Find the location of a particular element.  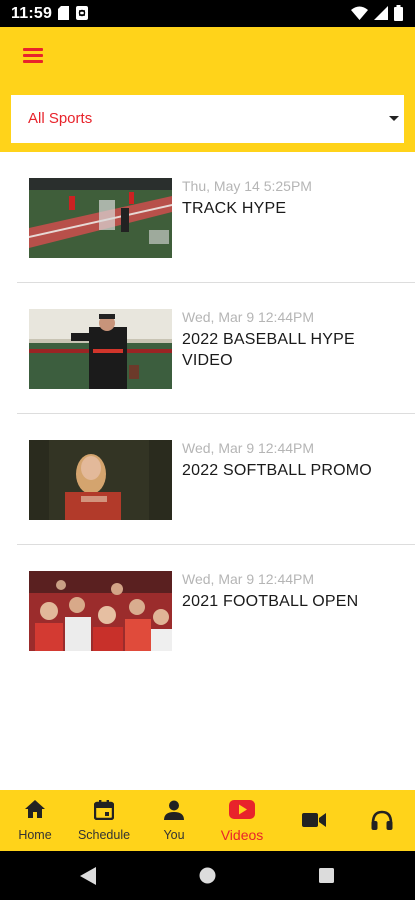

nav-label: You is located at coordinates (174, 835).